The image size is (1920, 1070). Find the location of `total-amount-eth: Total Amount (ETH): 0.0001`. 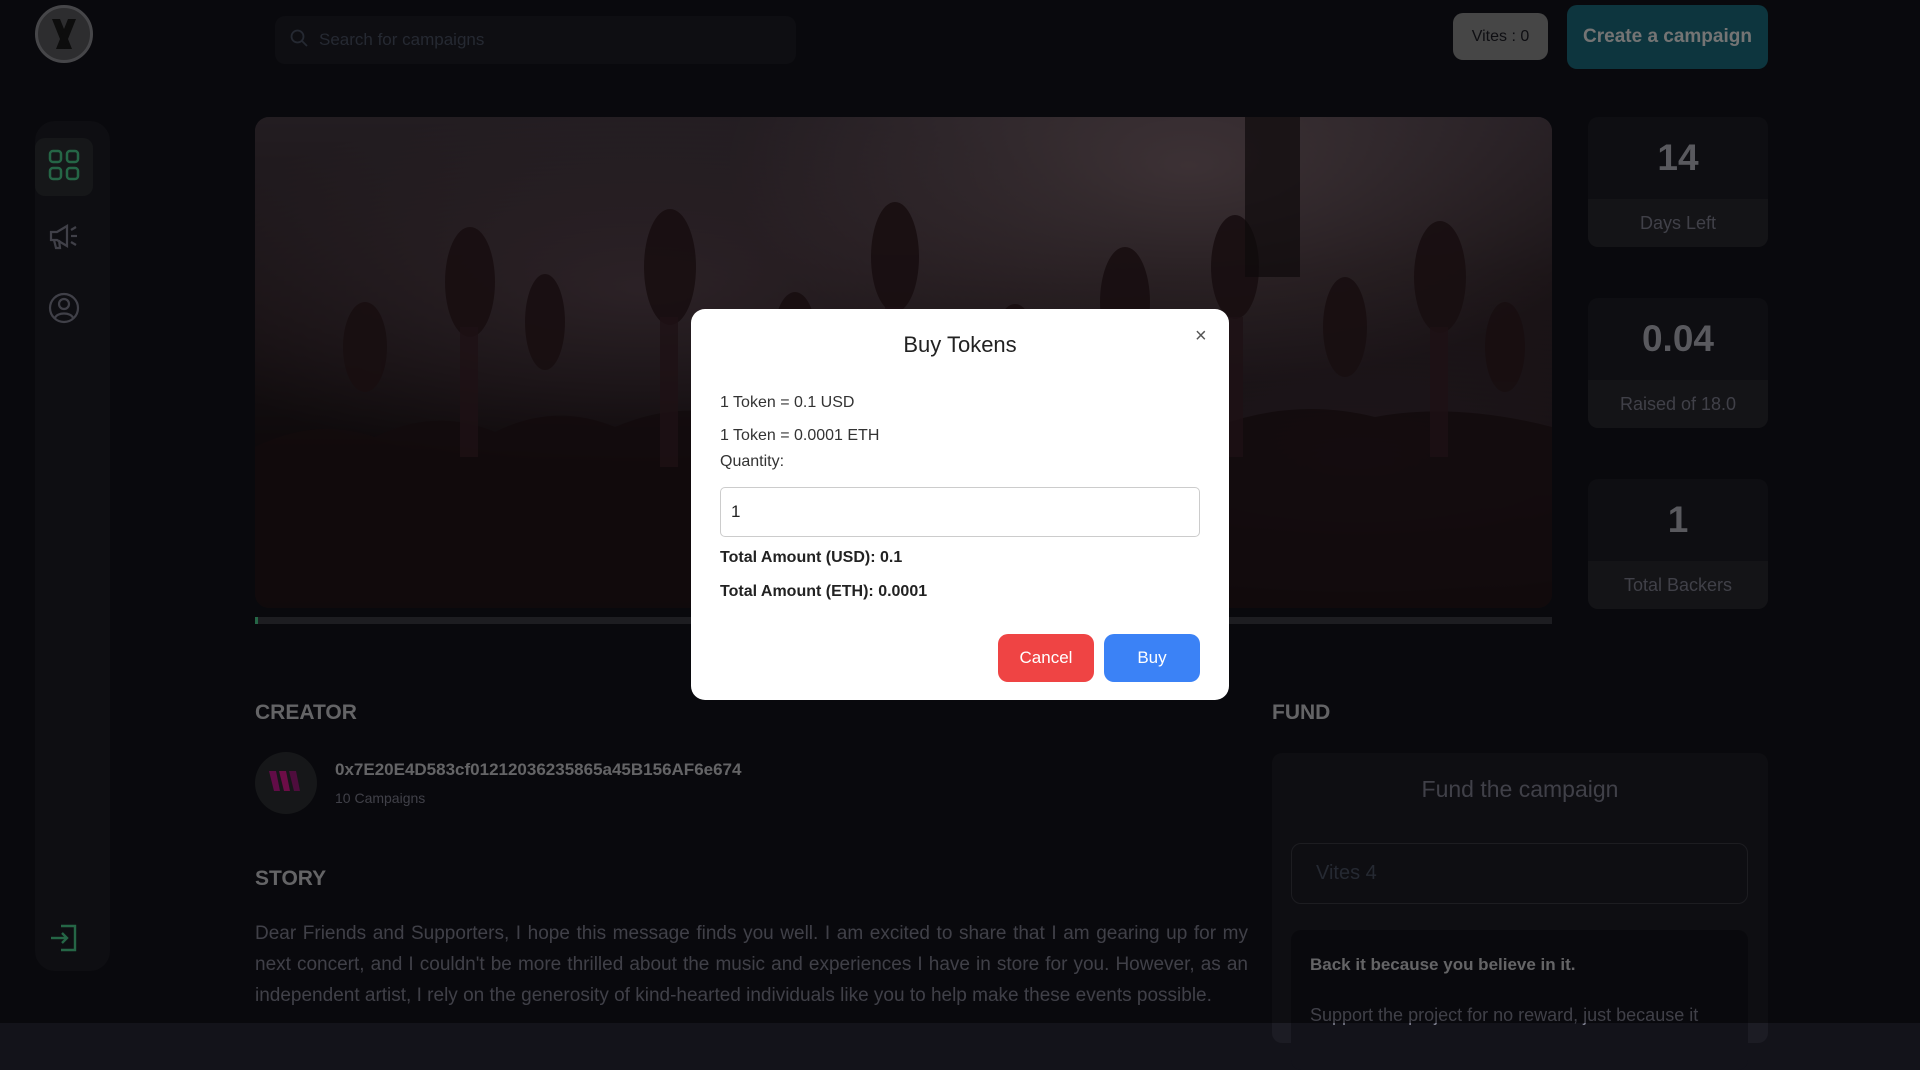

total-amount-eth: Total Amount (ETH): 0.0001 is located at coordinates (824, 591).